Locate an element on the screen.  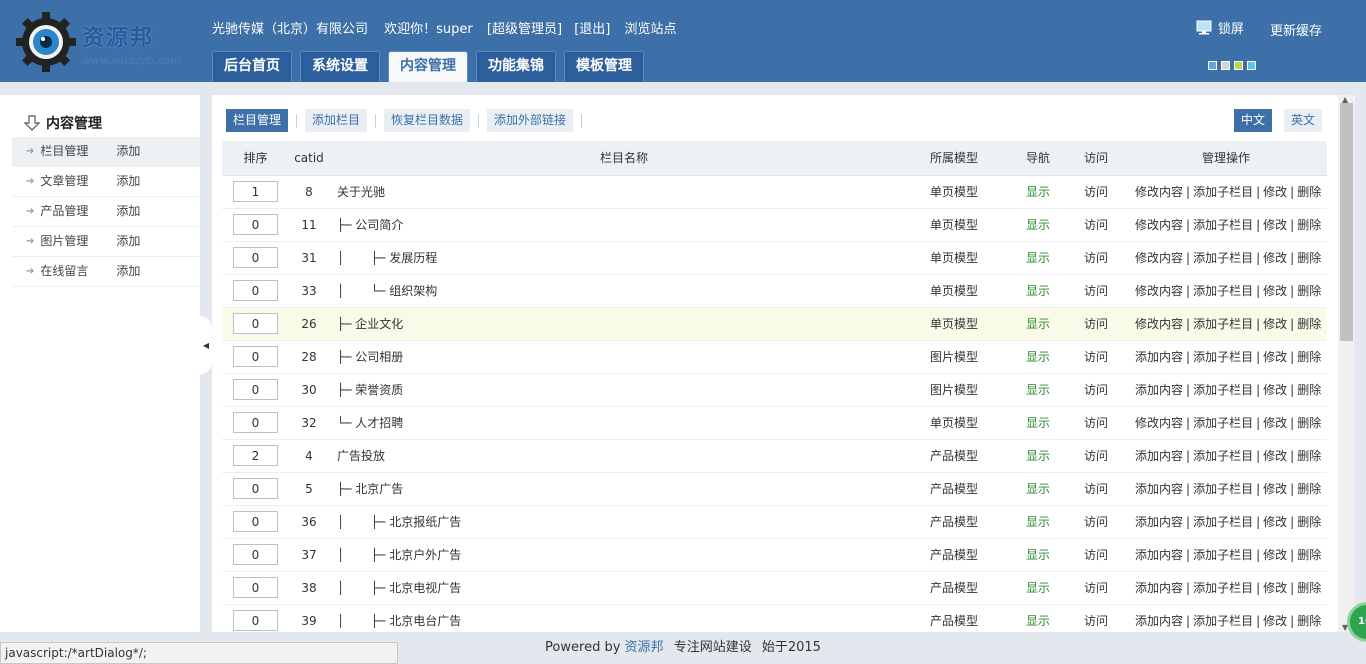
add-category-button: 添加栏目 is located at coordinates (336, 120).